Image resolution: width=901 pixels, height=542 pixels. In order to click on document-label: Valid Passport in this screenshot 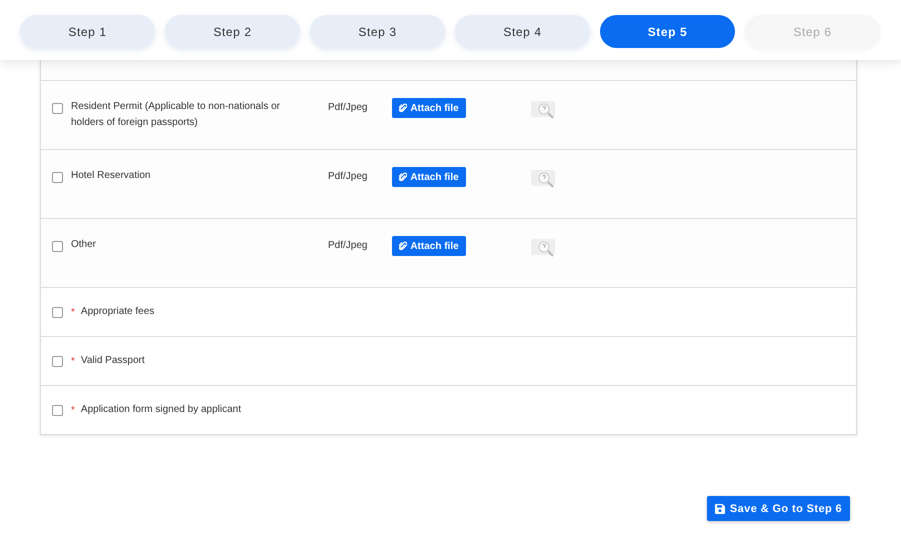, I will do `click(113, 361)`.